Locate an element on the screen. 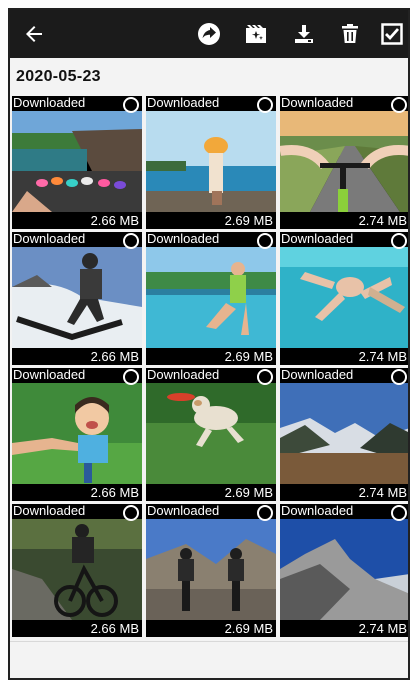 This screenshot has width=418, height=692. movie-magic-icon is located at coordinates (256, 34).